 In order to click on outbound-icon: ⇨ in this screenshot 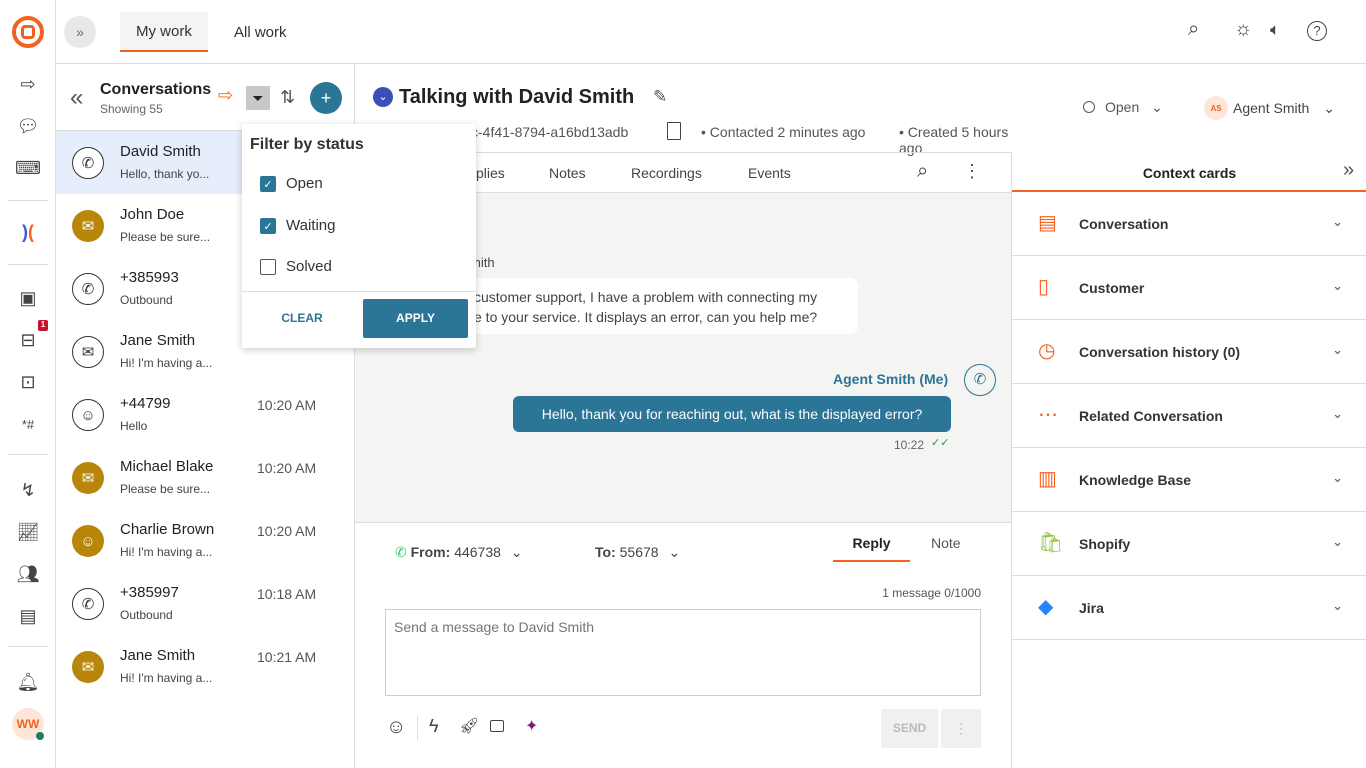, I will do `click(28, 84)`.